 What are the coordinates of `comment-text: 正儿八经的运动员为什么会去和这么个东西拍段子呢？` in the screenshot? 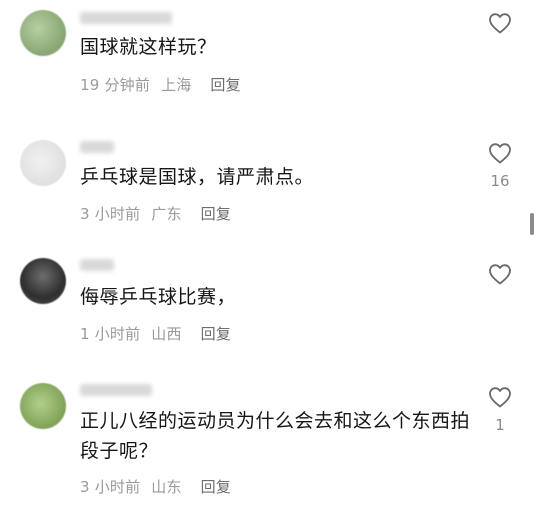 It's located at (275, 436).